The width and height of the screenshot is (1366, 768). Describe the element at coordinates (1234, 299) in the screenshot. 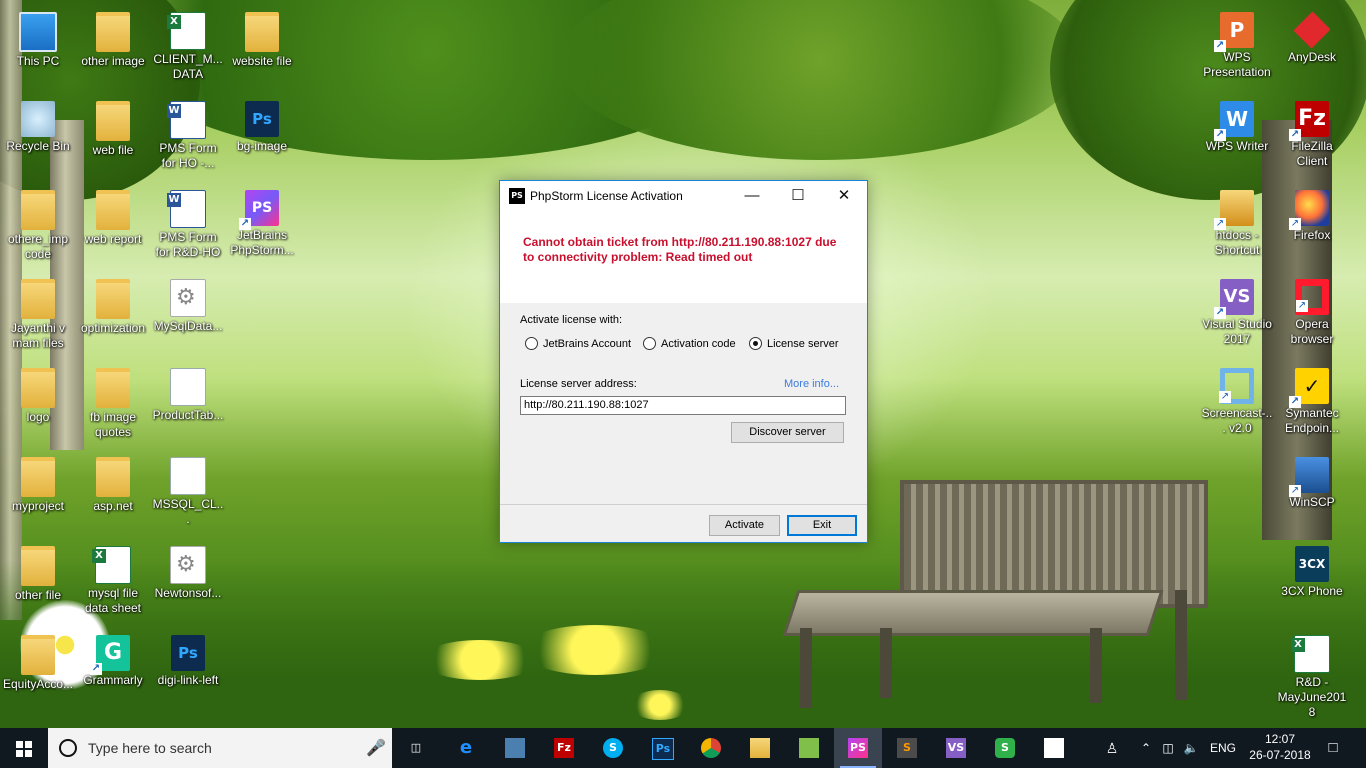

I see `visual-studio-icon: VS` at that location.